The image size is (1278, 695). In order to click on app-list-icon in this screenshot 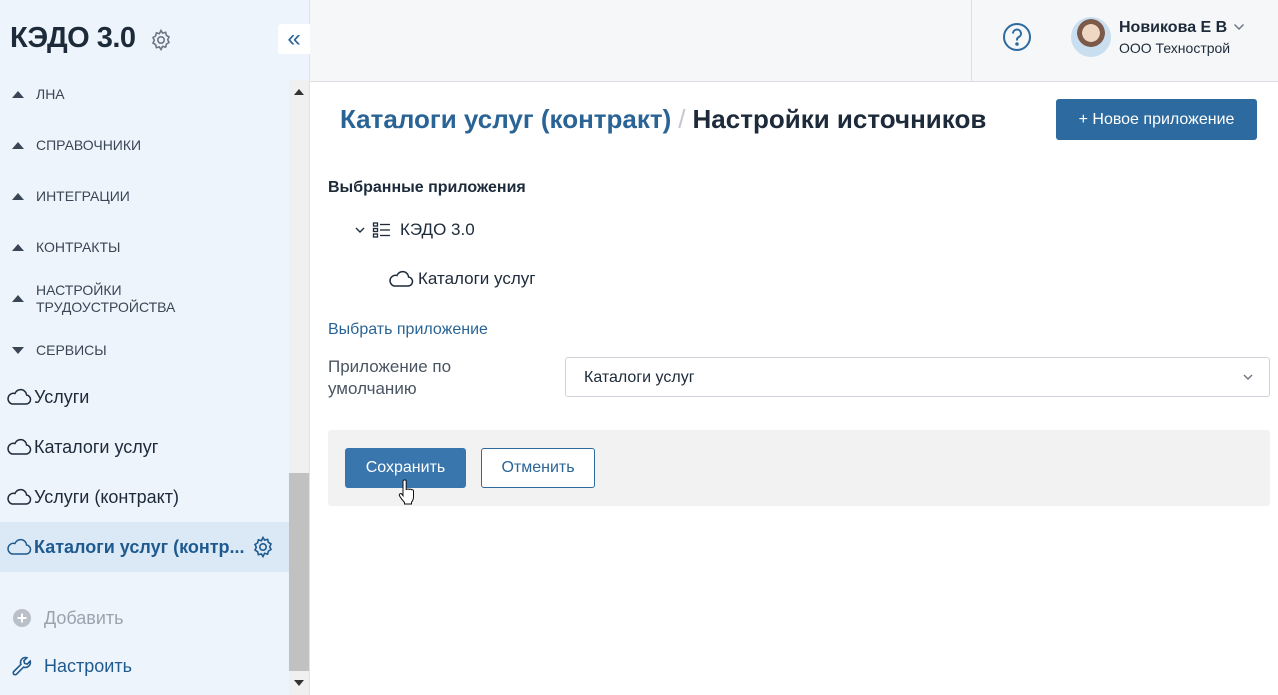, I will do `click(381, 230)`.